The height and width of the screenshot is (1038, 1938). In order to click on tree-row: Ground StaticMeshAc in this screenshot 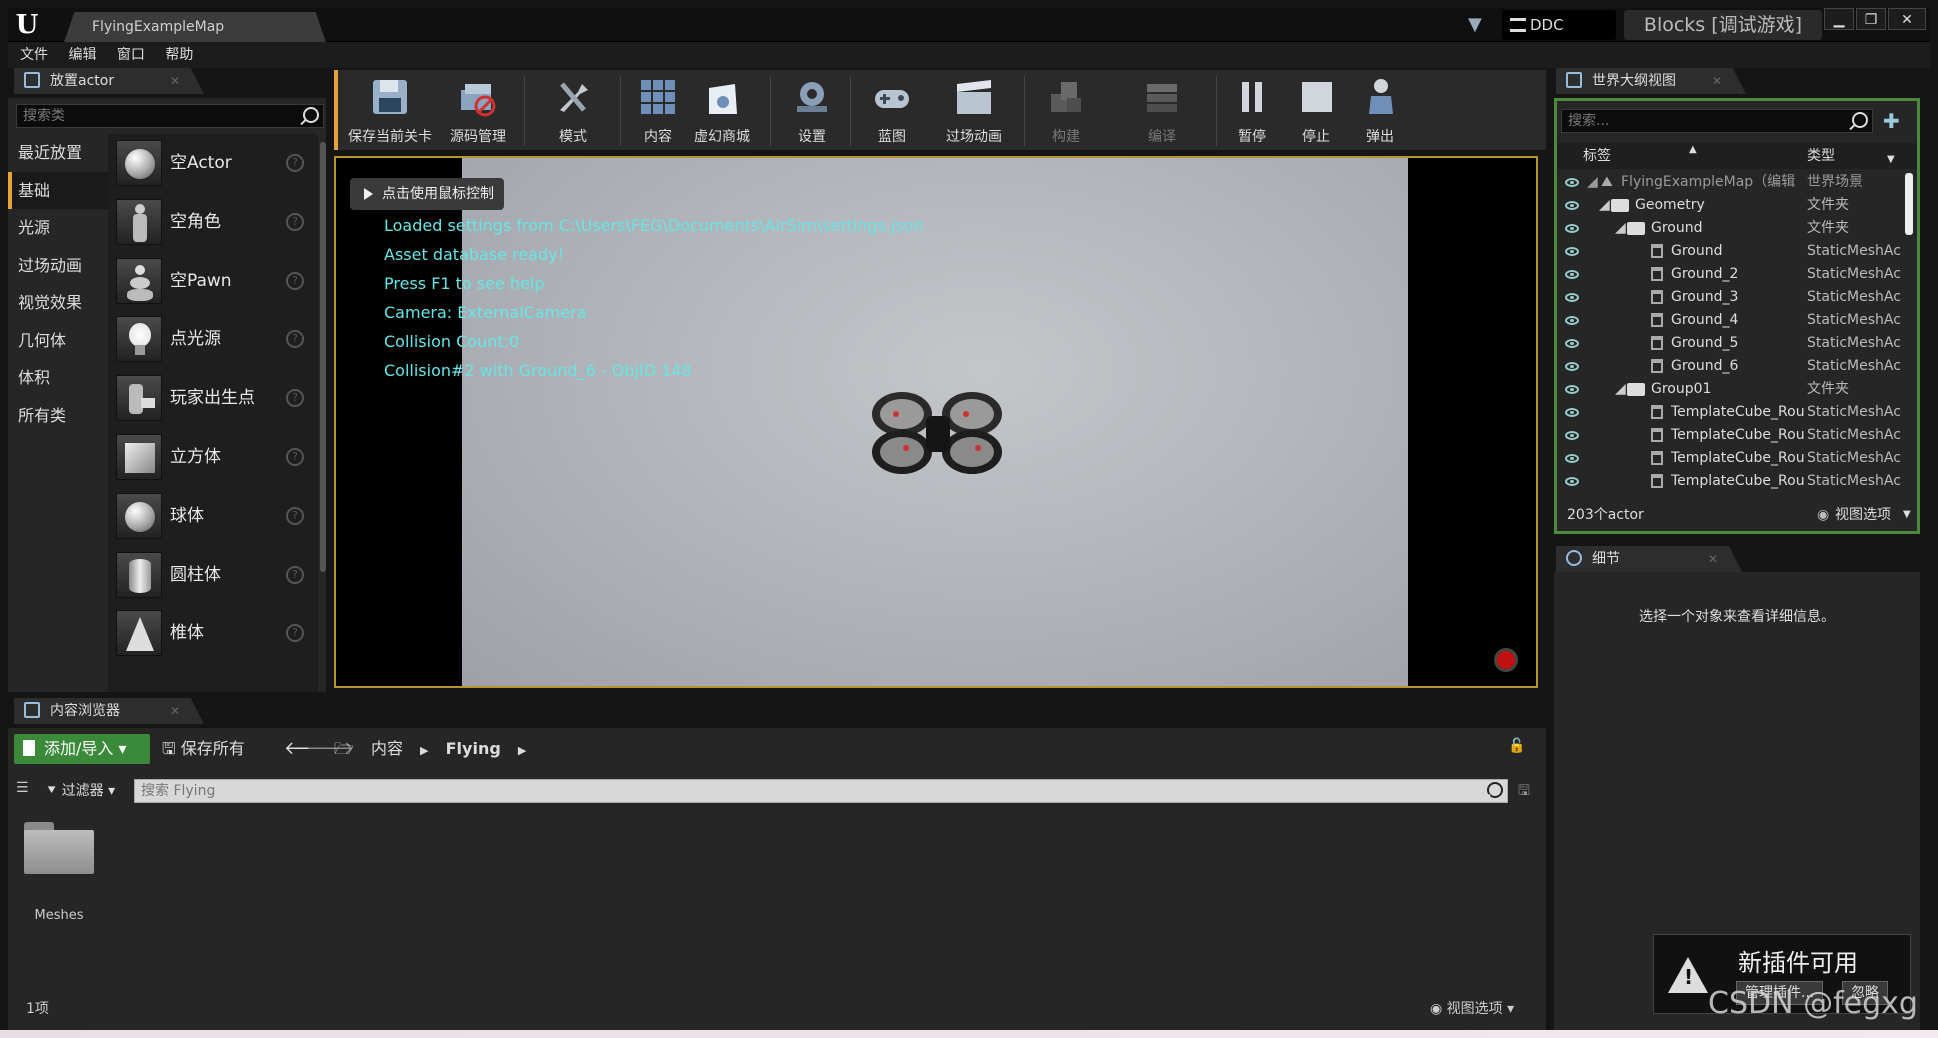, I will do `click(1733, 251)`.